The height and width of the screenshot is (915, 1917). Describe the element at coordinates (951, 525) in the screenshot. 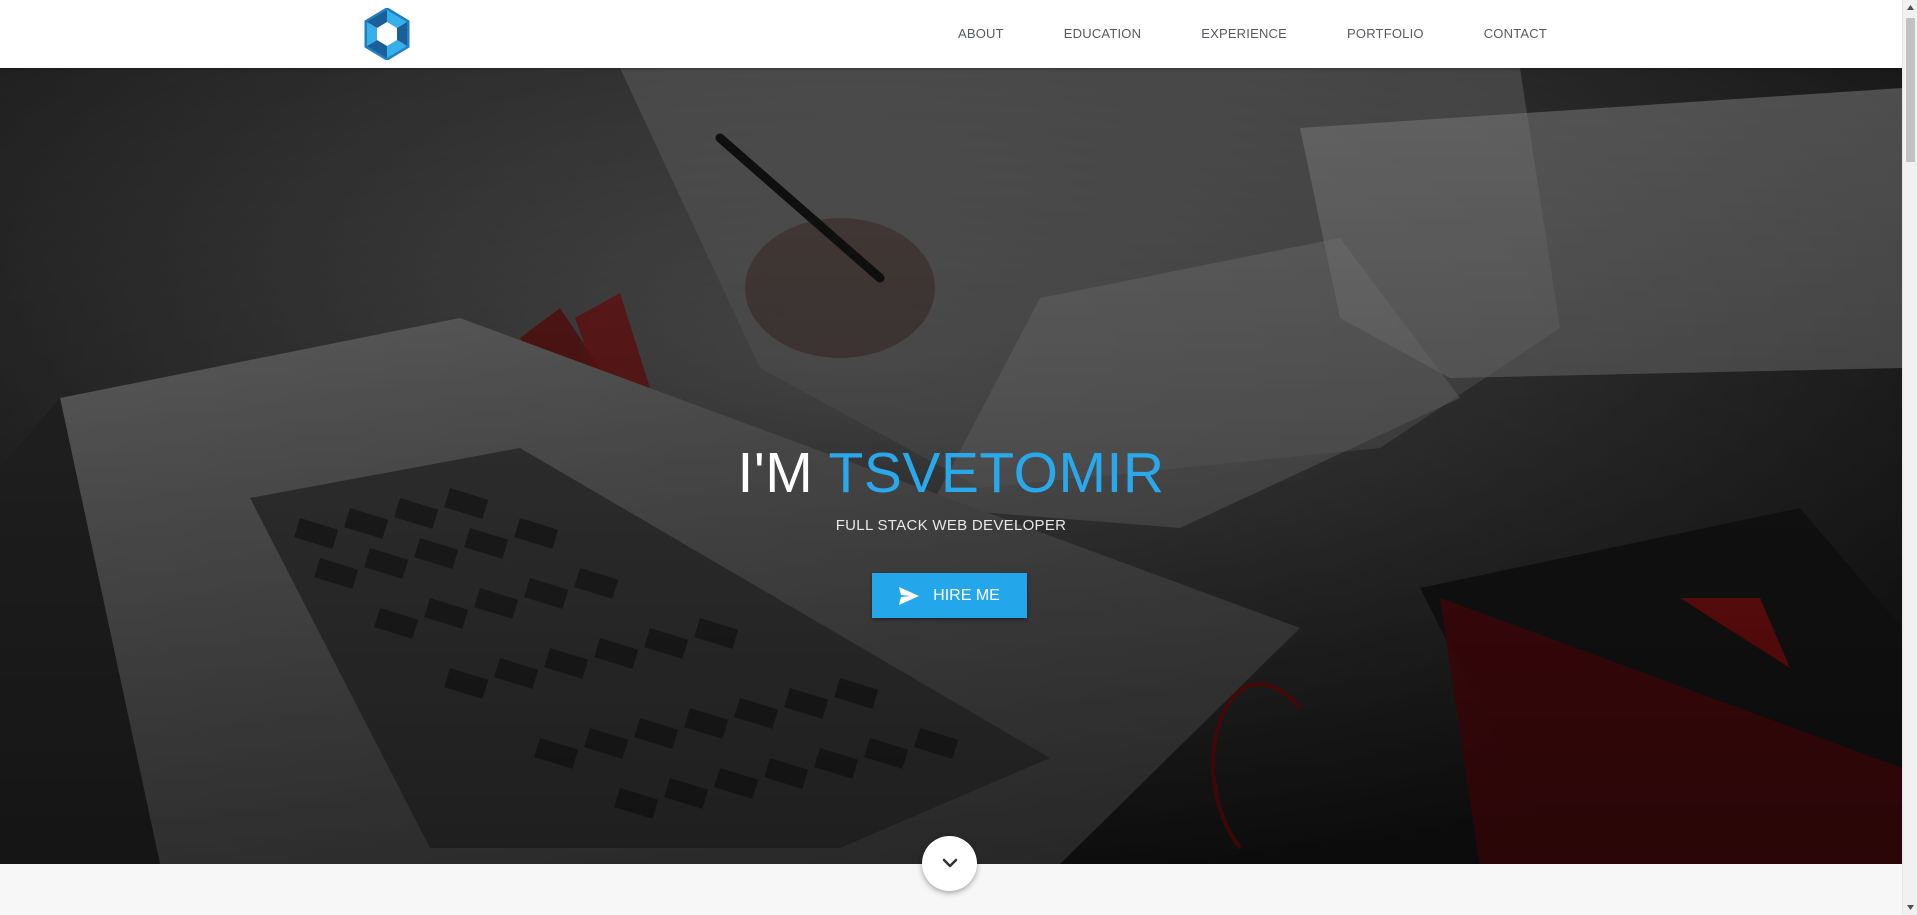

I see `hero-subtitle: FULL STACK WEB DEVELOPER` at that location.